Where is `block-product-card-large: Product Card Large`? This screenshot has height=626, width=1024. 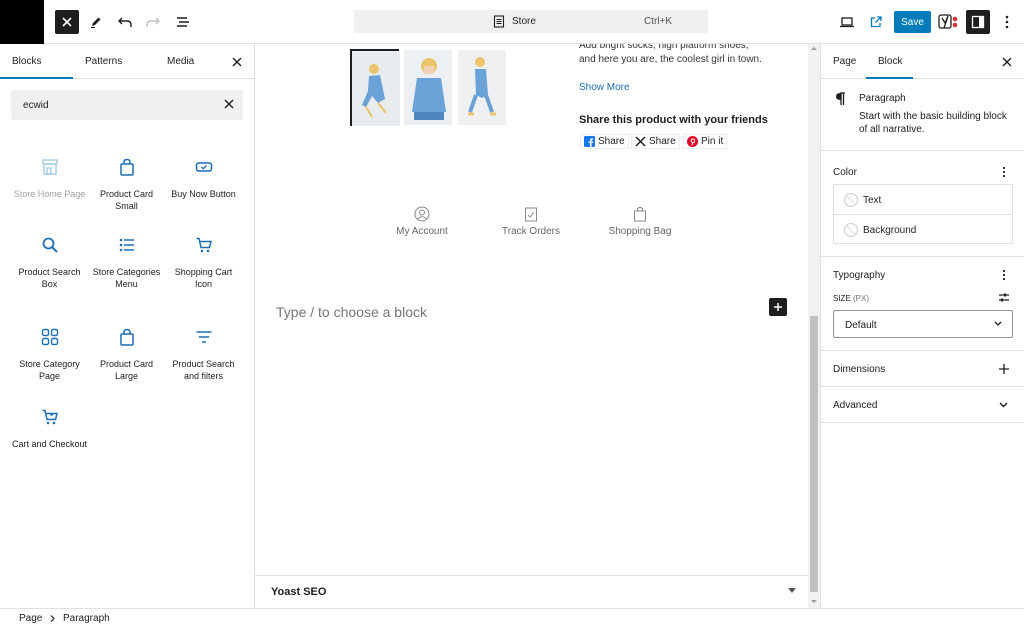
block-product-card-large: Product Card Large is located at coordinates (126, 355).